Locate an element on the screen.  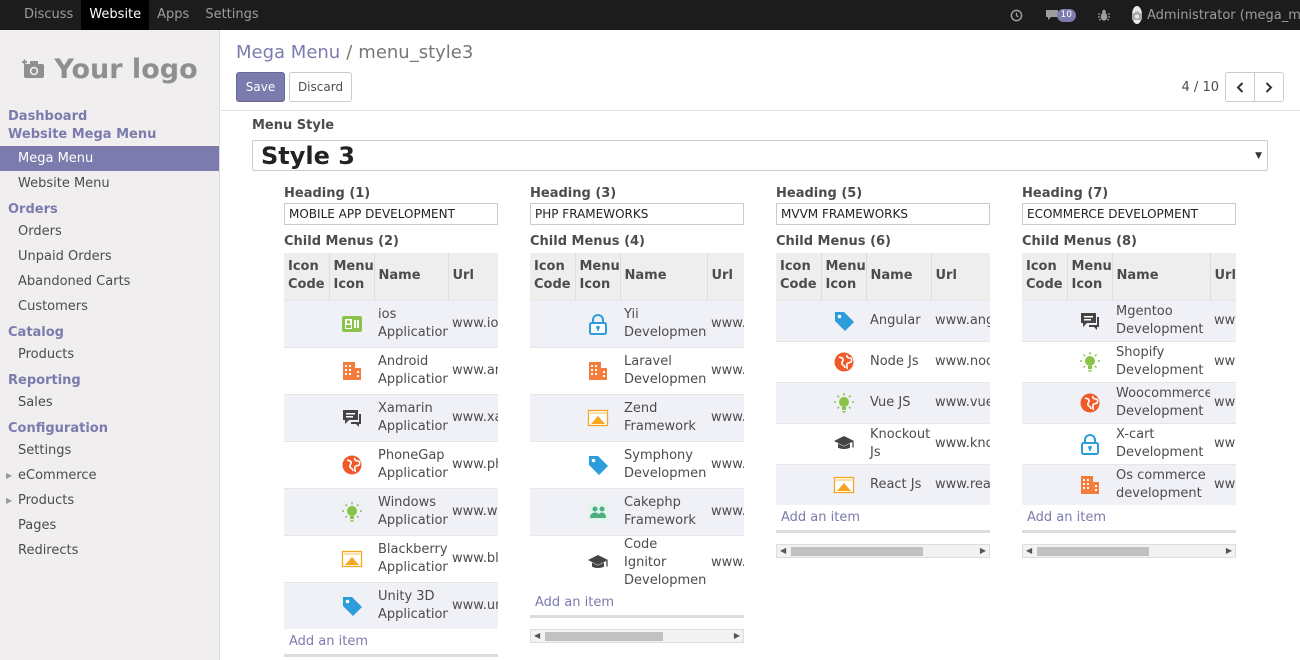
sidebar-item-settings: Settings is located at coordinates (109, 450).